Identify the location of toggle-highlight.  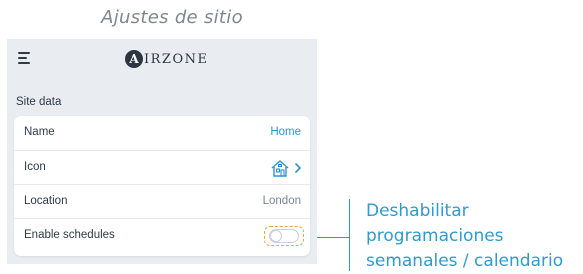
(284, 236).